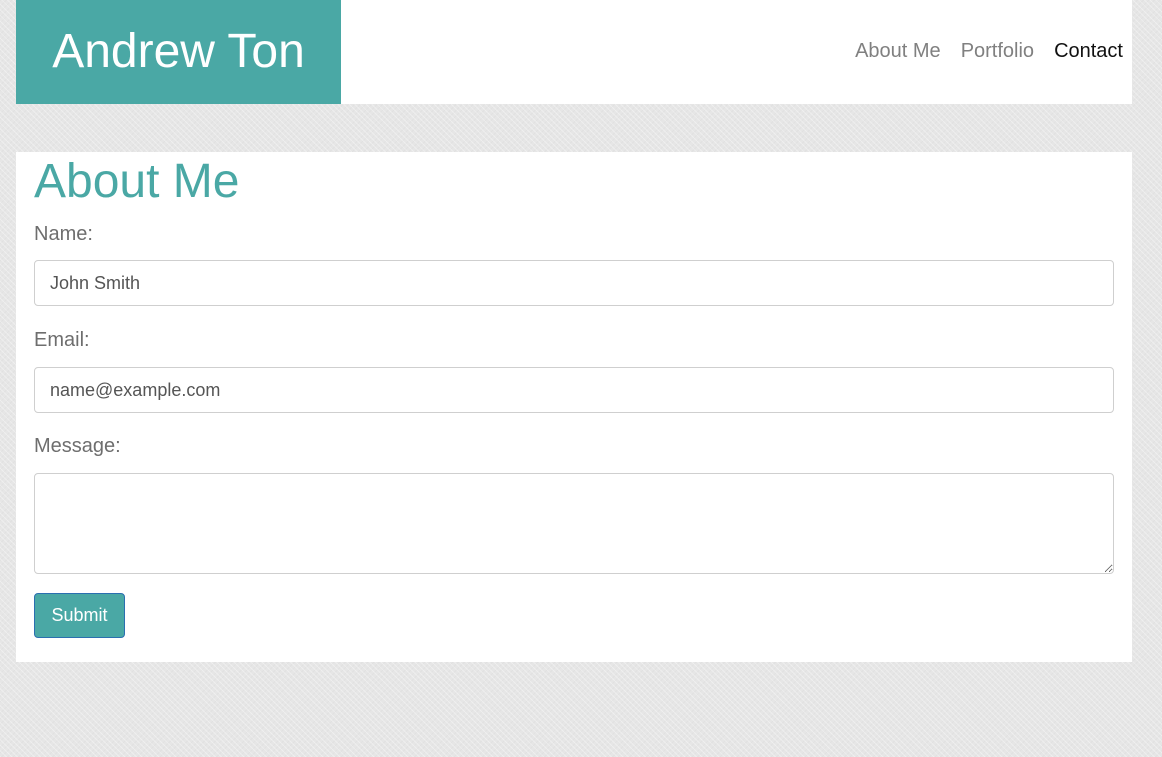 This screenshot has height=757, width=1162. What do you see at coordinates (574, 52) in the screenshot?
I see `site-header: Andrew Ton About Me Portfolio Contact` at bounding box center [574, 52].